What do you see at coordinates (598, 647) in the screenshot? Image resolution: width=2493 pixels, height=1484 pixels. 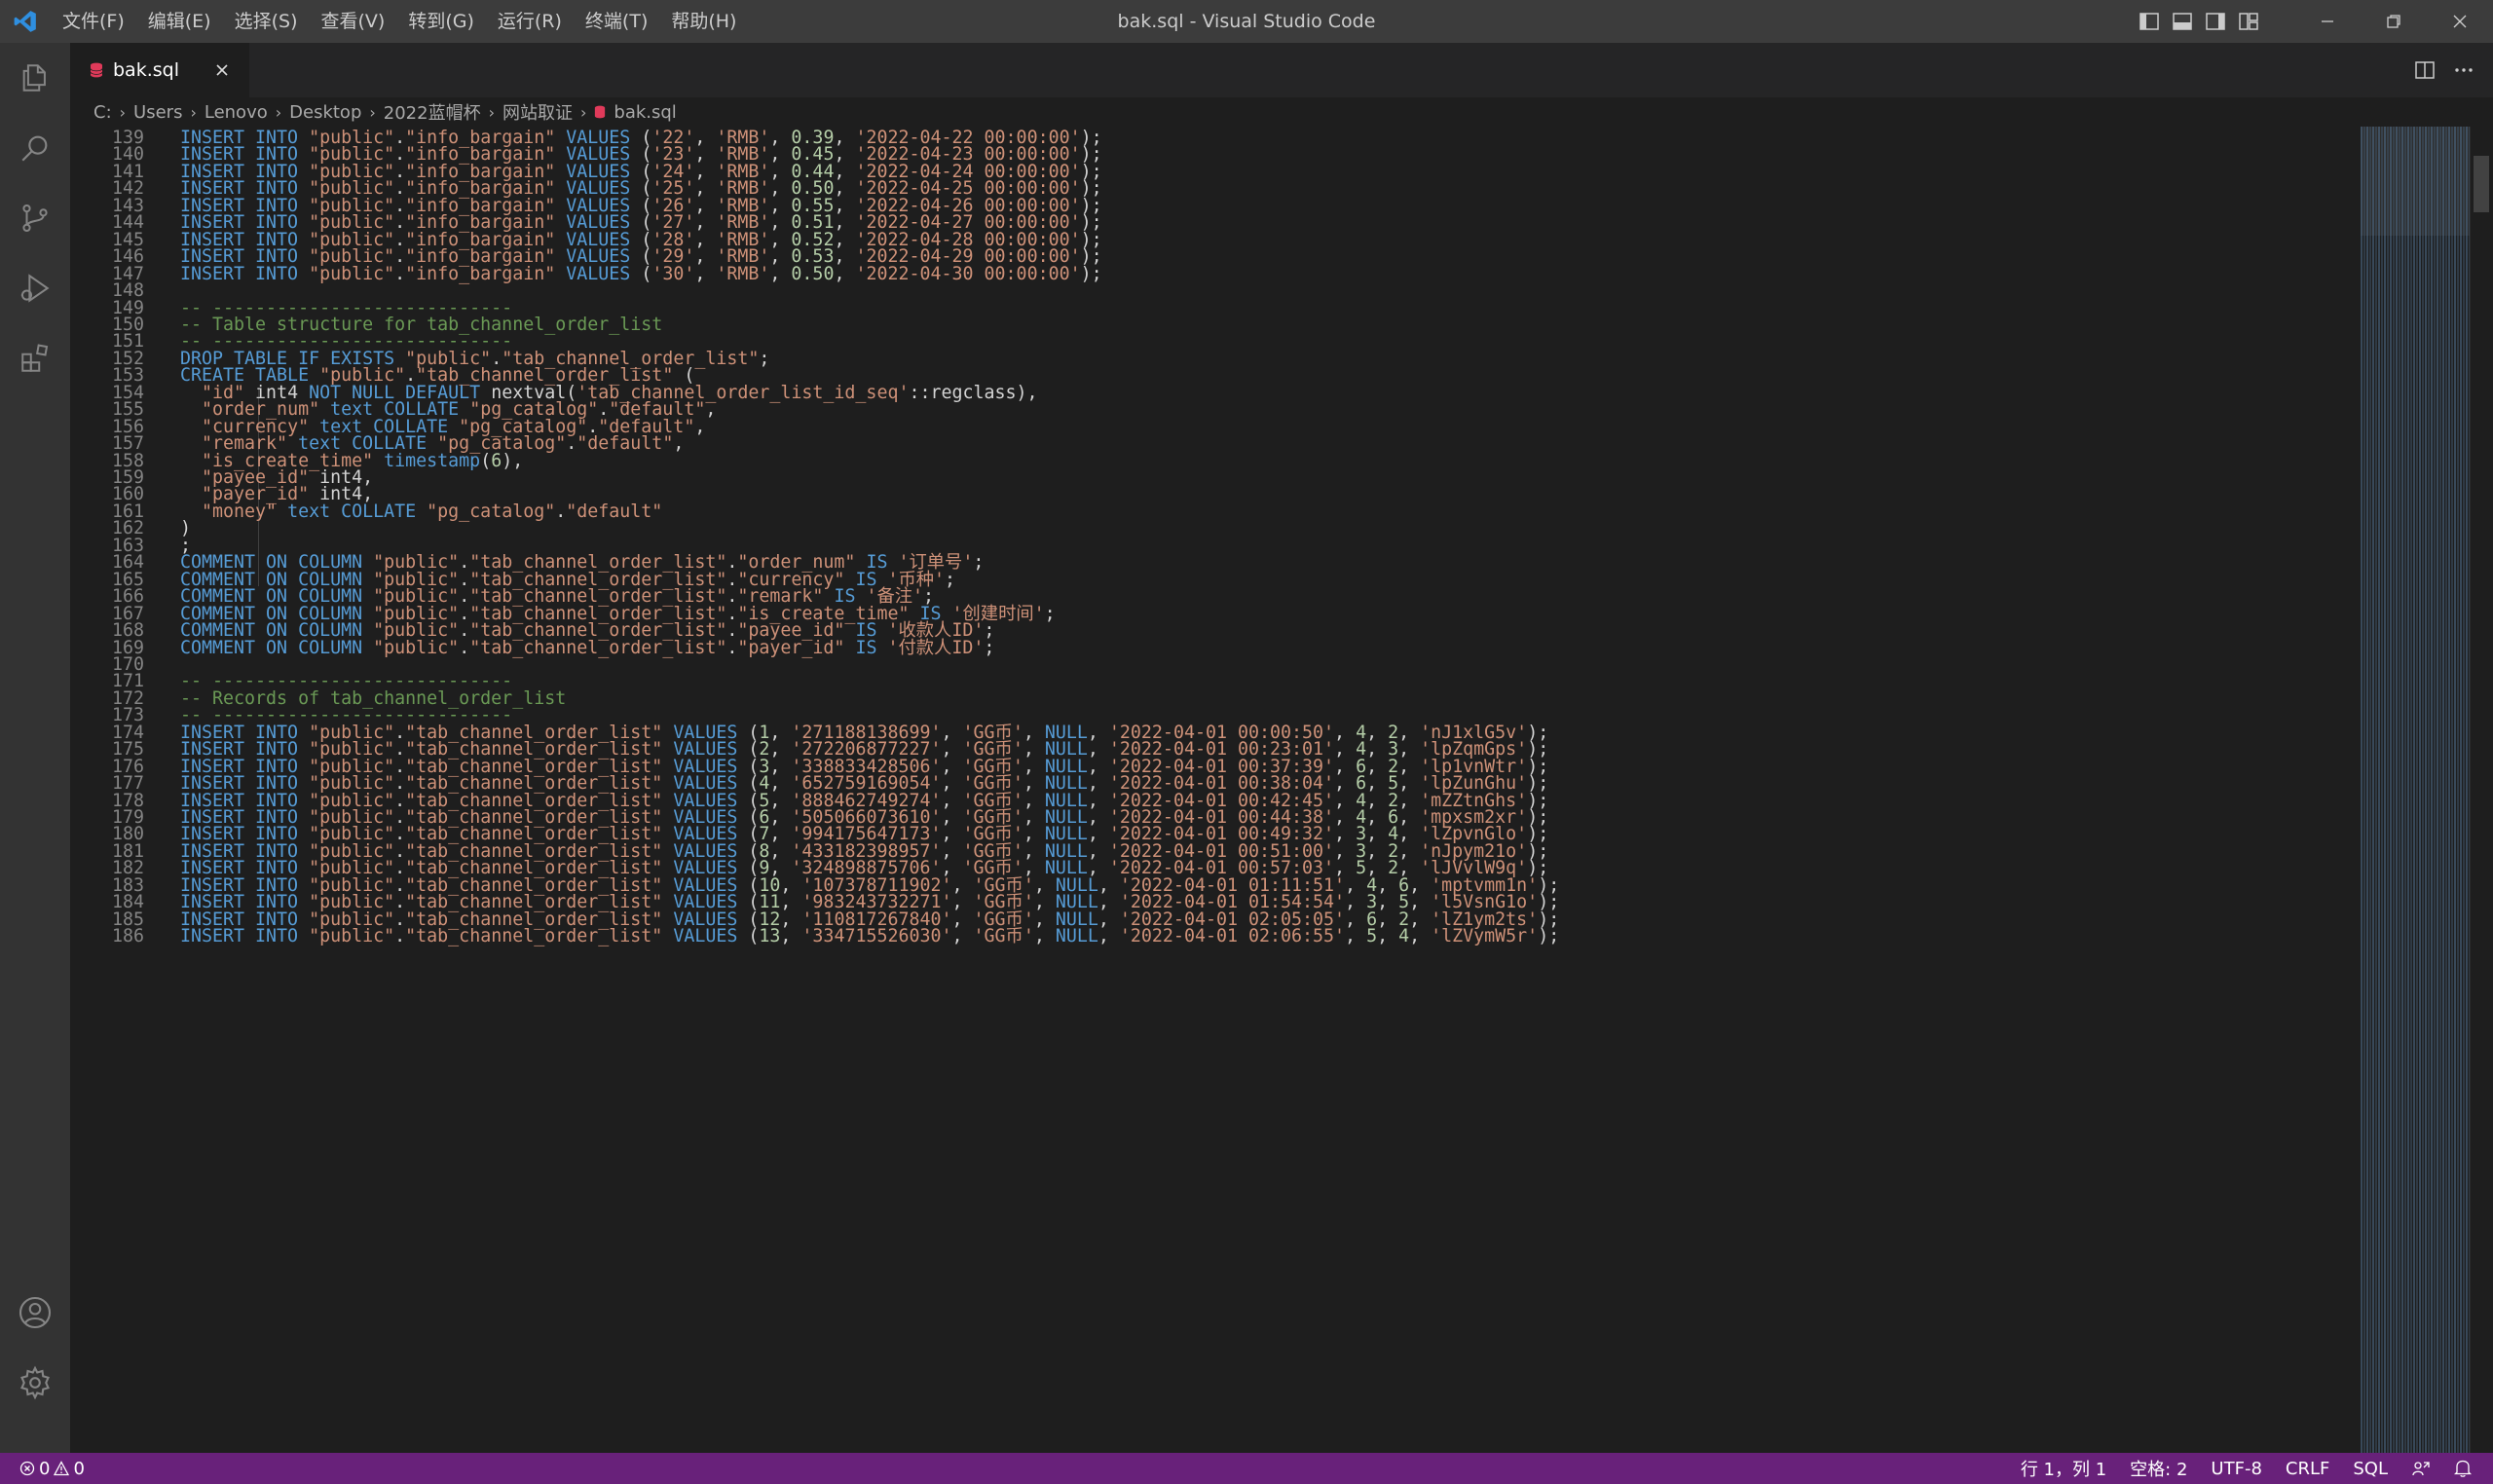 I see `code-token: "tab_channel_order_list"` at bounding box center [598, 647].